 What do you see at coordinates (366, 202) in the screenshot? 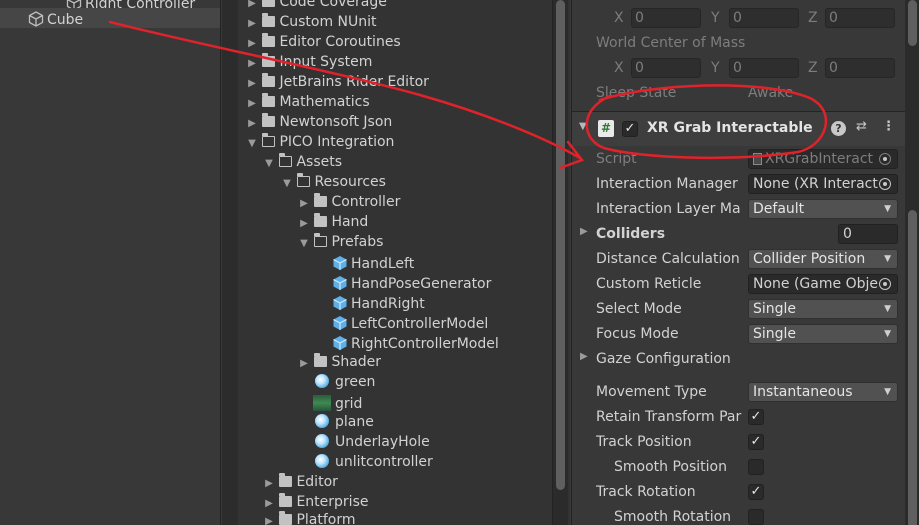
I see `folder-label: Controller` at bounding box center [366, 202].